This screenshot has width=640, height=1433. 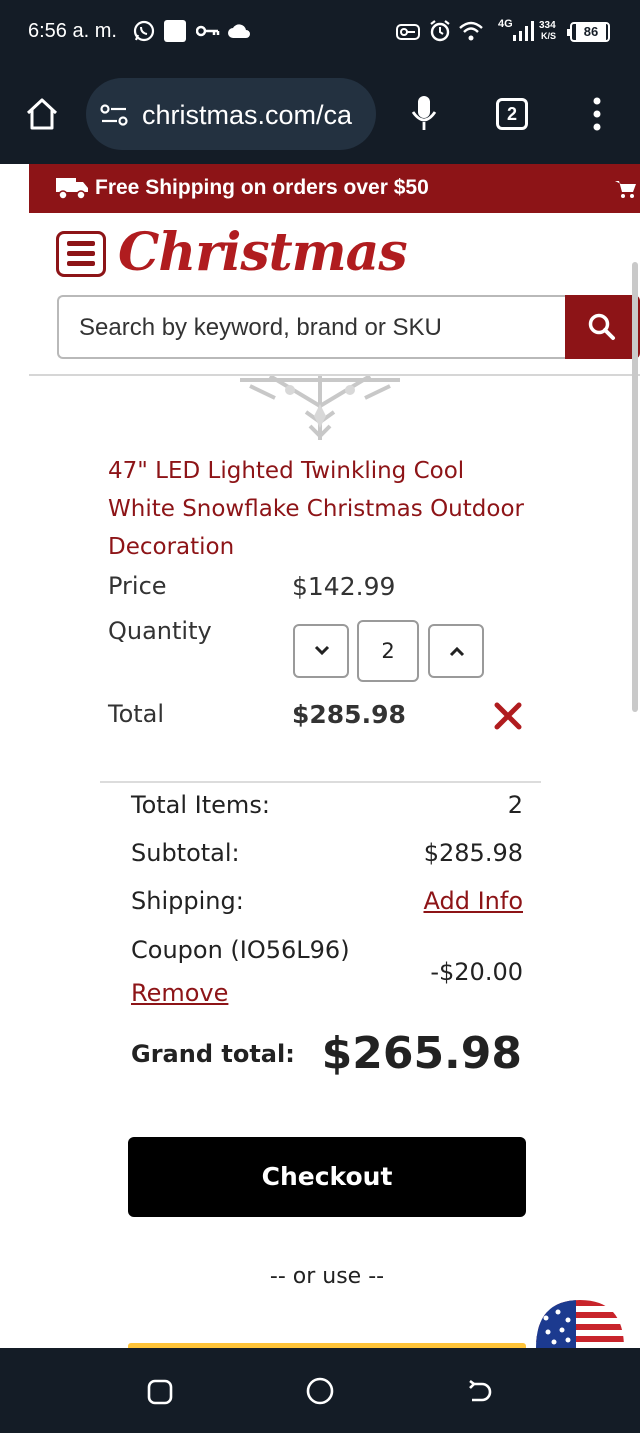 I want to click on total-items-label: Total Items:, so click(x=200, y=805).